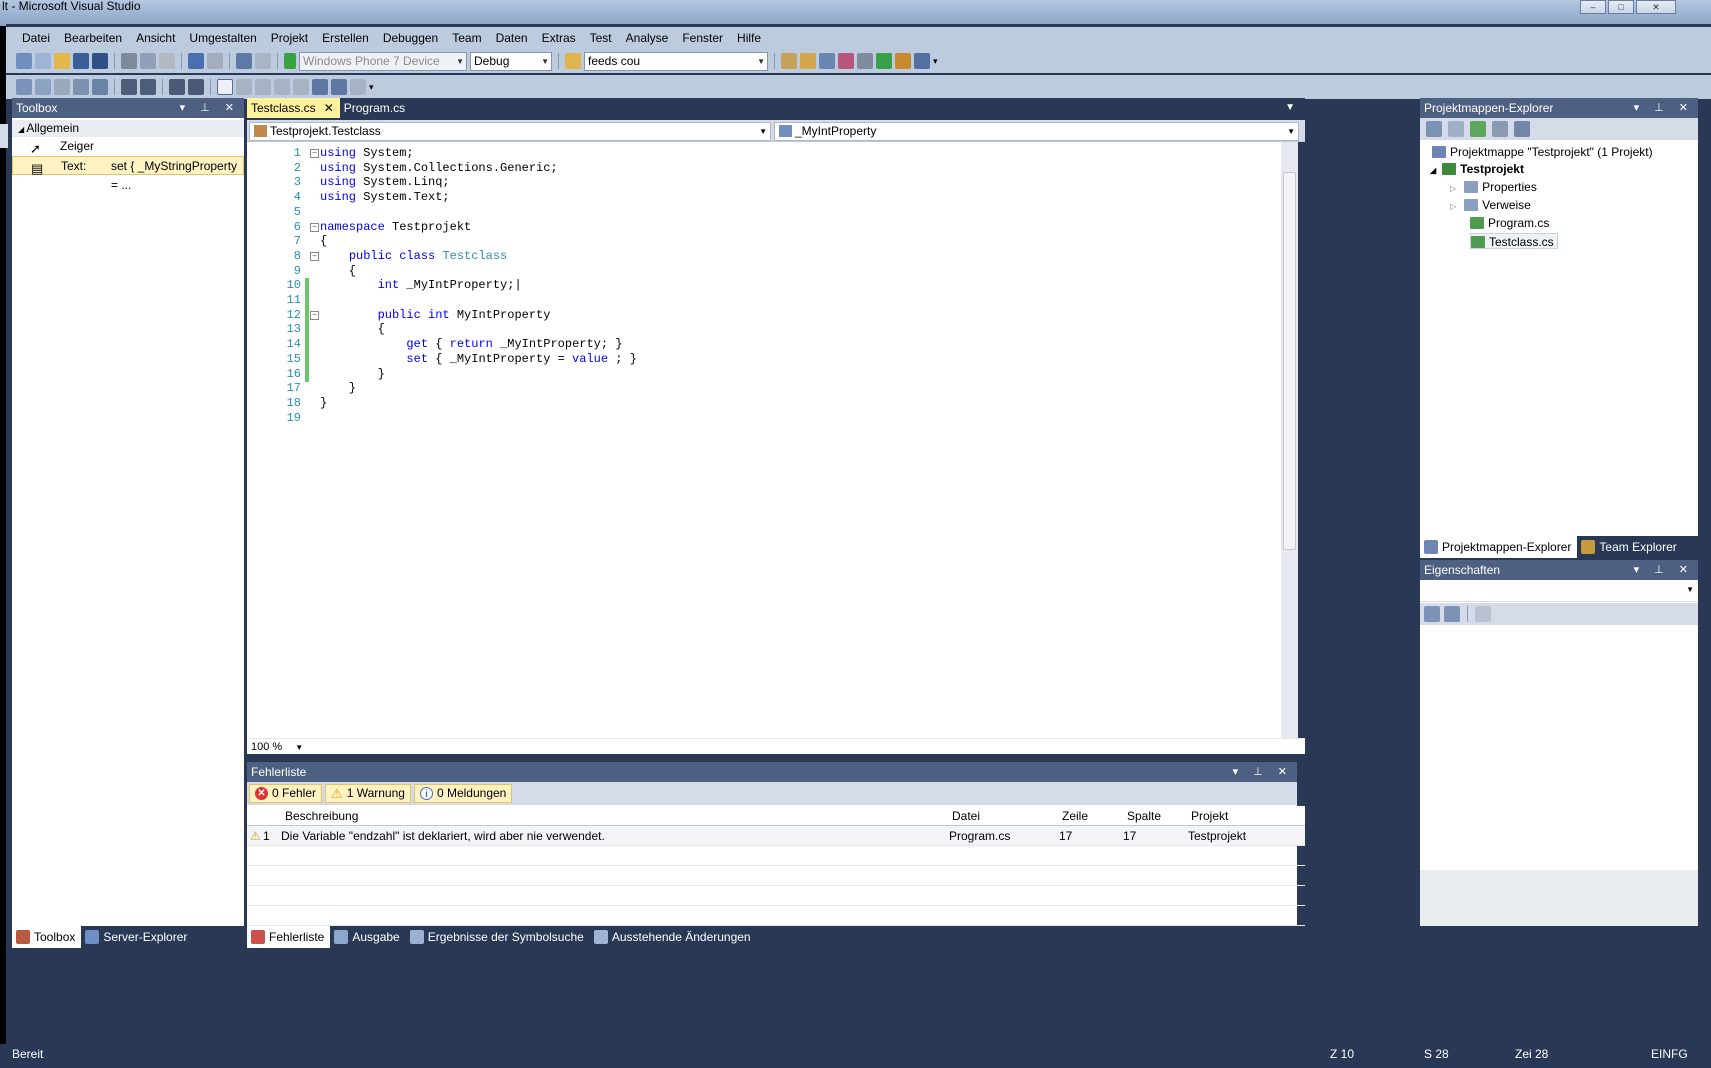 The height and width of the screenshot is (1068, 1711). What do you see at coordinates (865, 61) in the screenshot?
I see `tools-icon` at bounding box center [865, 61].